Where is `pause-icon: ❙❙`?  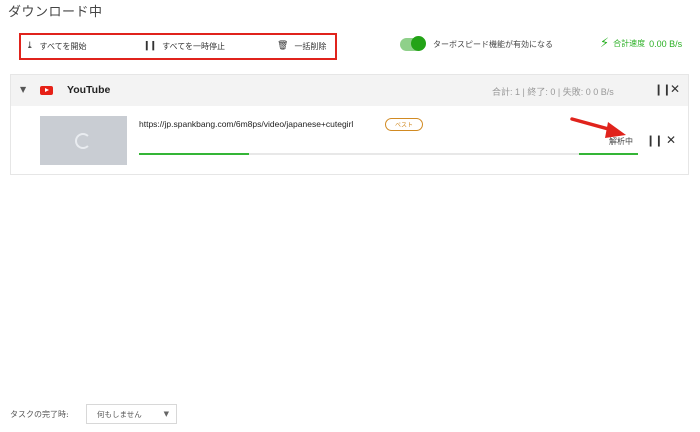
pause-icon: ❙❙ is located at coordinates (150, 46).